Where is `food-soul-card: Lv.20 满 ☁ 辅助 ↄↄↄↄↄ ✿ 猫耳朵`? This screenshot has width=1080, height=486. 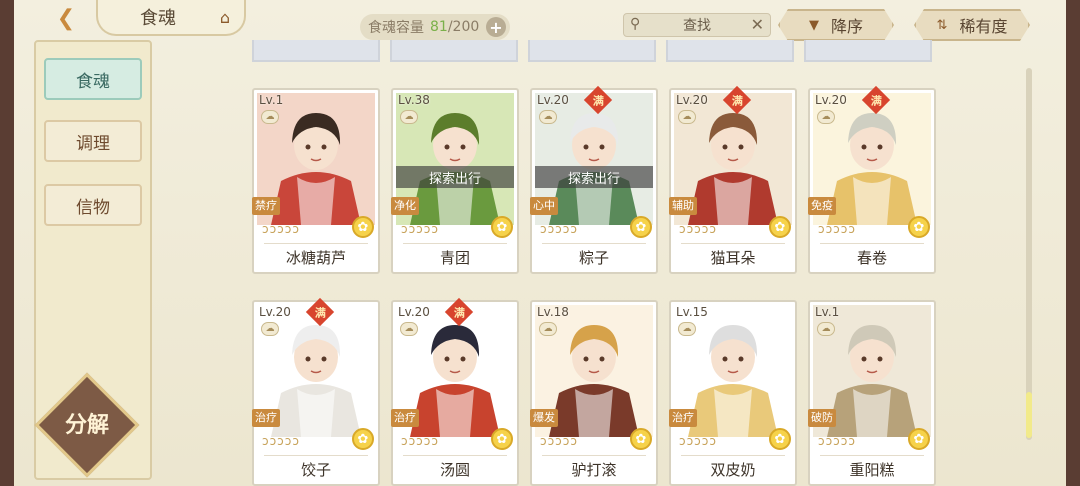 food-soul-card: Lv.20 满 ☁ 辅助 ↄↄↄↄↄ ✿ 猫耳朵 is located at coordinates (733, 179).